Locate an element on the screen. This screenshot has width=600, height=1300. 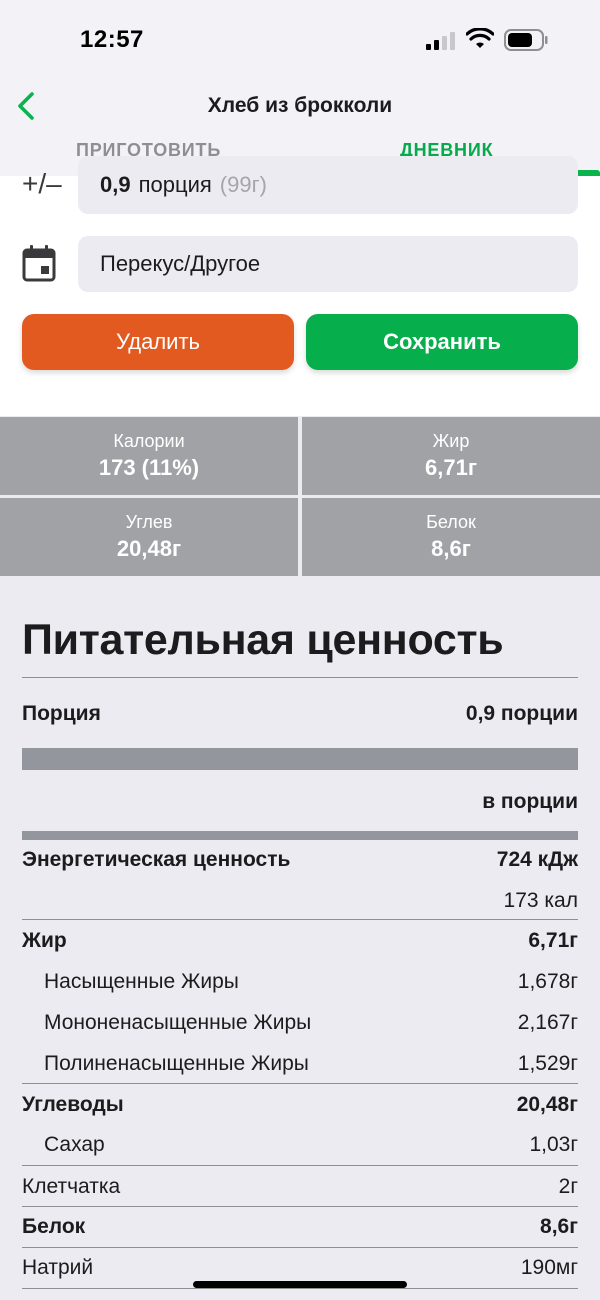
page-title: Хлеб из брокколи is located at coordinates (300, 105).